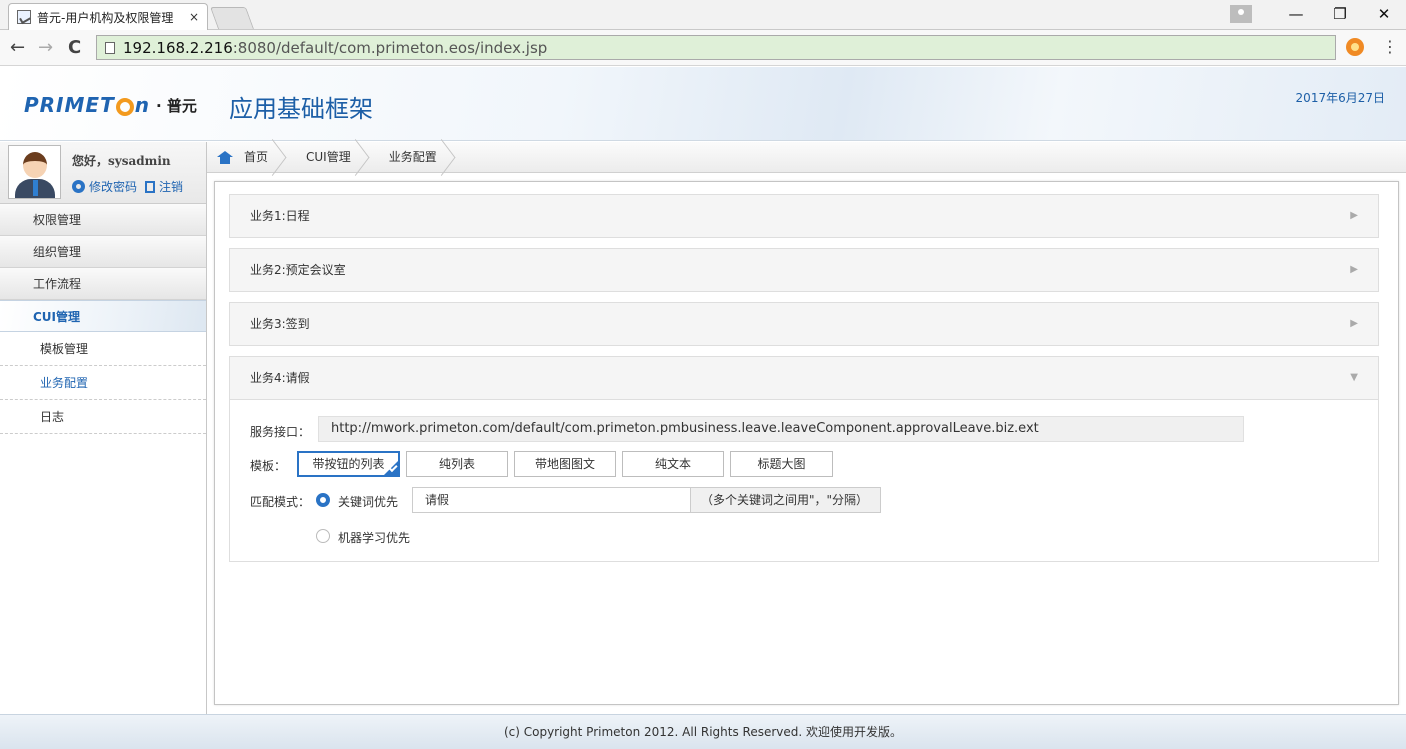 This screenshot has width=1406, height=749. What do you see at coordinates (703, 104) in the screenshot?
I see `app-header: PRIMET n · 普元 应用基础框架 2017年6月27日` at bounding box center [703, 104].